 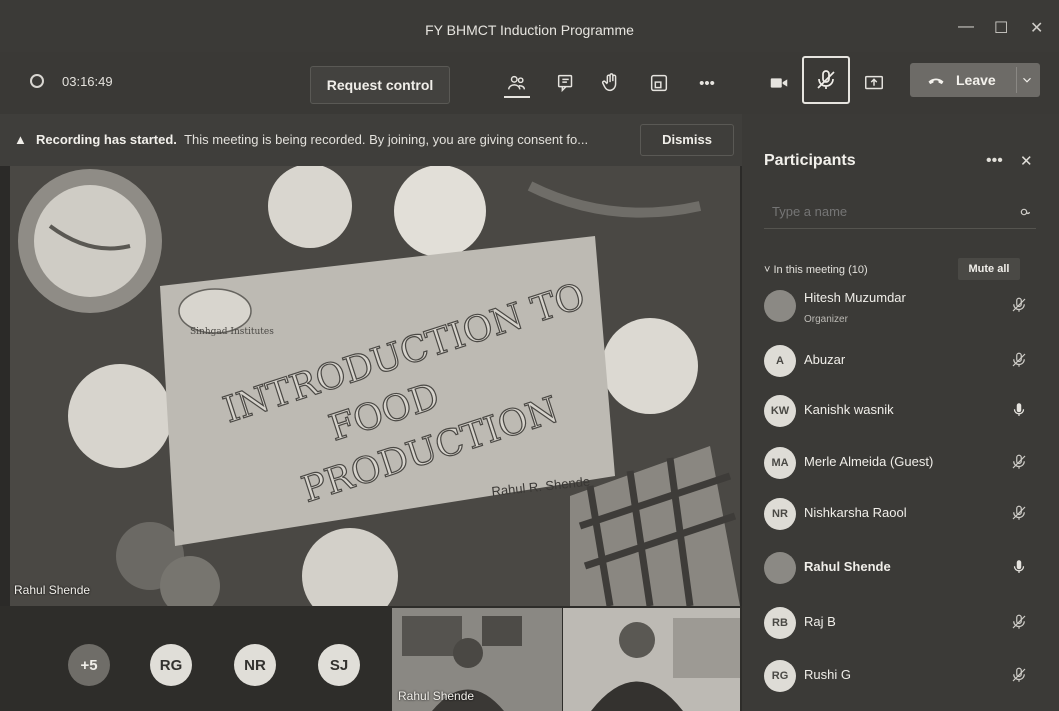 What do you see at coordinates (780, 463) in the screenshot?
I see `participant-avatar: MA` at bounding box center [780, 463].